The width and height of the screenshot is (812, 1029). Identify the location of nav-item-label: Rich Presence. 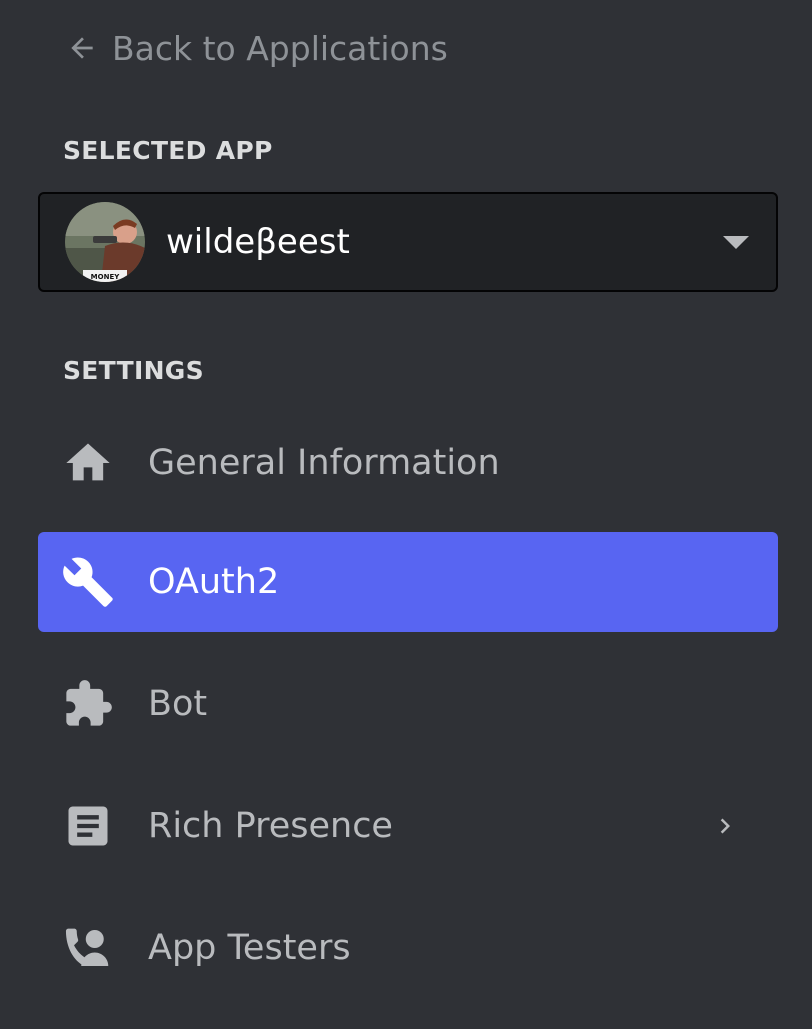
(270, 826).